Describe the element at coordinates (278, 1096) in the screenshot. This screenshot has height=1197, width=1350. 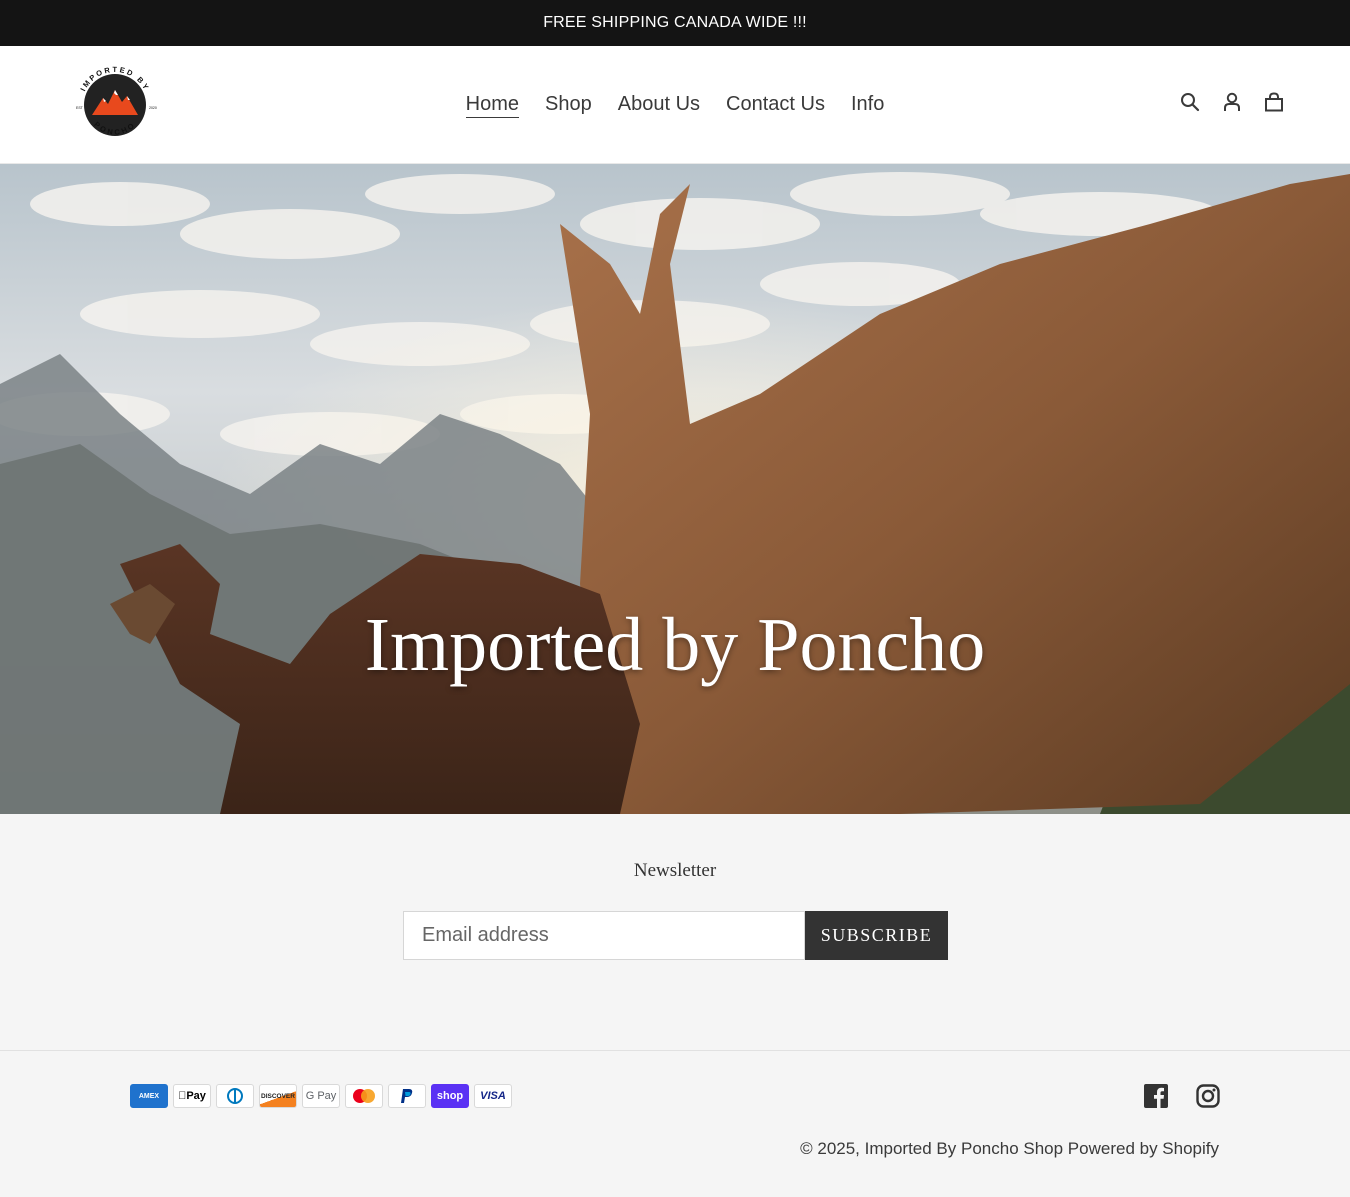
I see `discover-icon: DISCOVER` at that location.